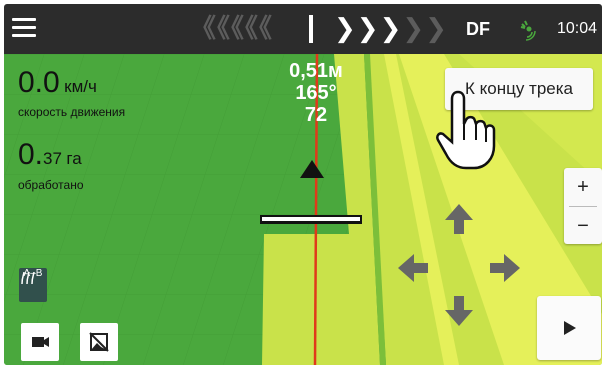  Describe the element at coordinates (466, 130) in the screenshot. I see `tap-hand-icon` at that location.